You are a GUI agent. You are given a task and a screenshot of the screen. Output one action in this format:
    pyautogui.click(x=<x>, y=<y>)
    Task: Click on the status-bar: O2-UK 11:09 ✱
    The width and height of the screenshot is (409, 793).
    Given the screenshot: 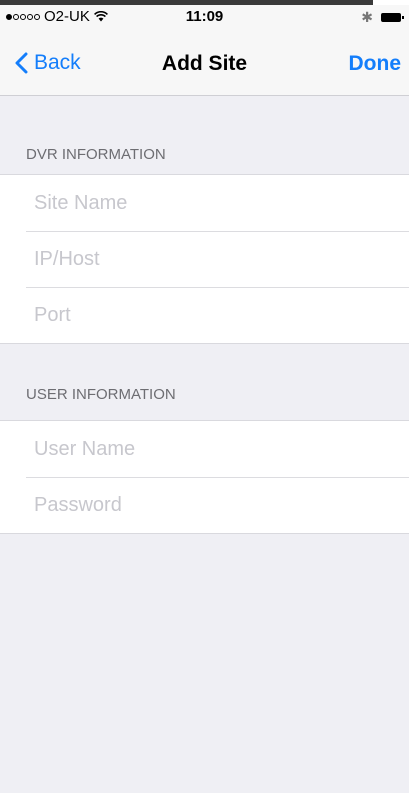 What is the action you would take?
    pyautogui.click(x=204, y=17)
    